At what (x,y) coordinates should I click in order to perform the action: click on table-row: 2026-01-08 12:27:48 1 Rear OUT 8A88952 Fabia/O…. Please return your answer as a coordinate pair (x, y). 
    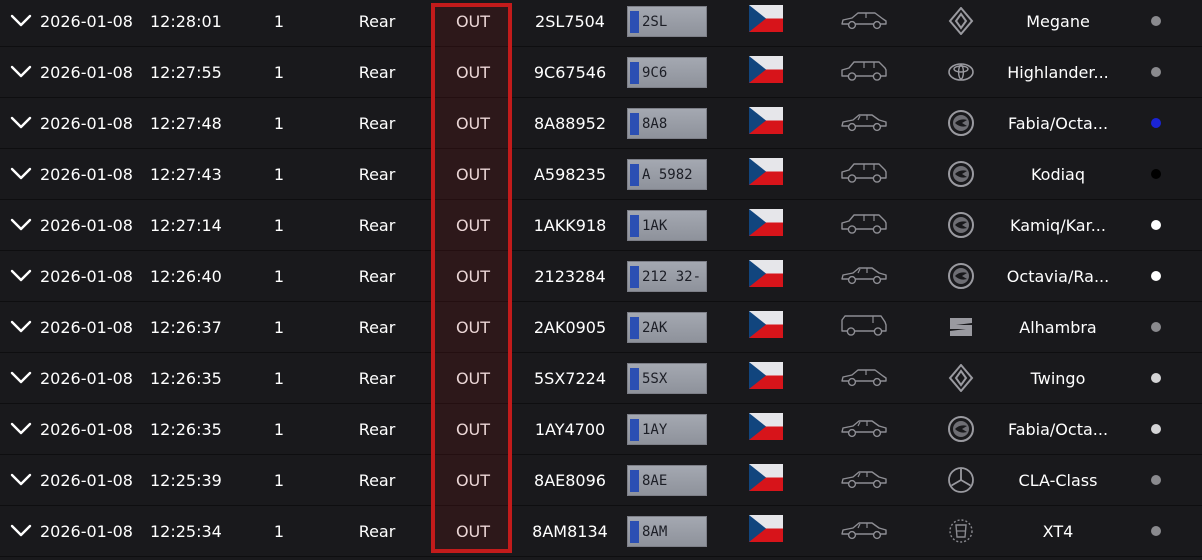
    Looking at the image, I should click on (601, 124).